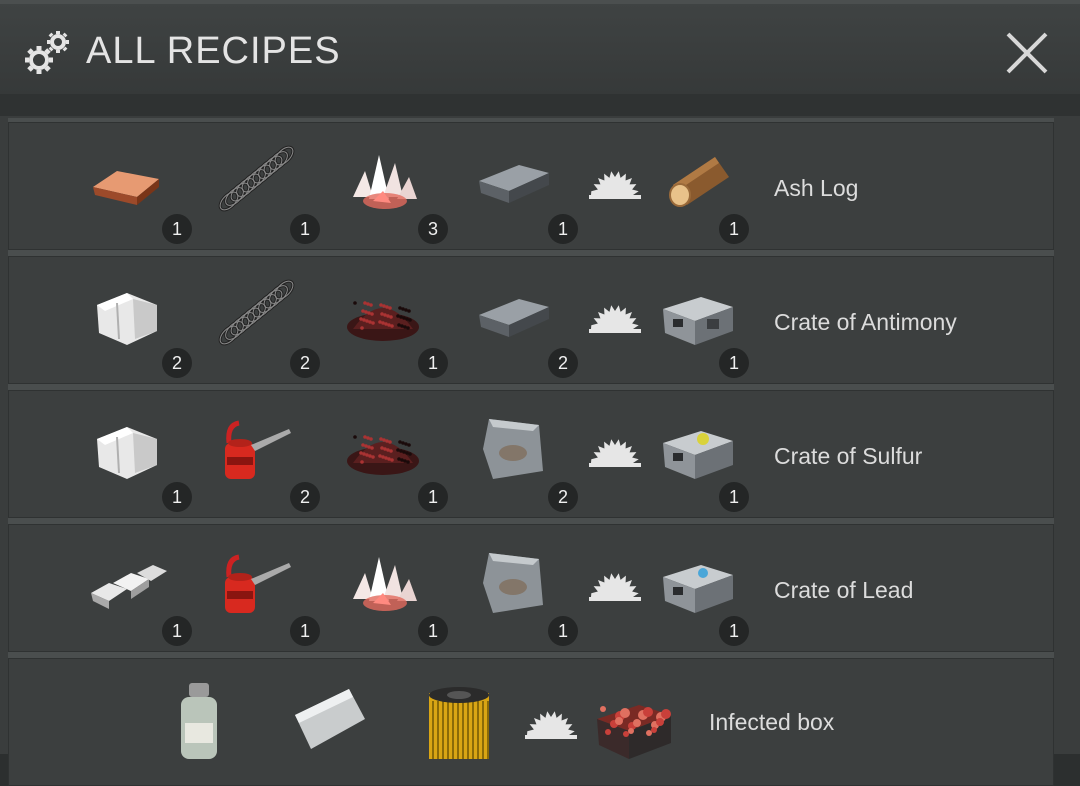 This screenshot has height=786, width=1080. Describe the element at coordinates (433, 229) in the screenshot. I see `quantity-badge: 3` at that location.